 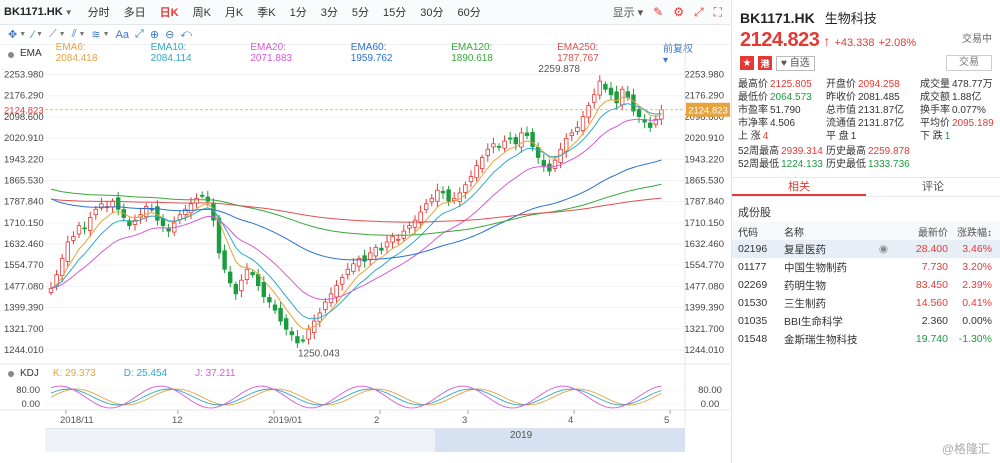 What do you see at coordinates (815, 267) in the screenshot?
I see `row-name: 中国生物制药` at bounding box center [815, 267].